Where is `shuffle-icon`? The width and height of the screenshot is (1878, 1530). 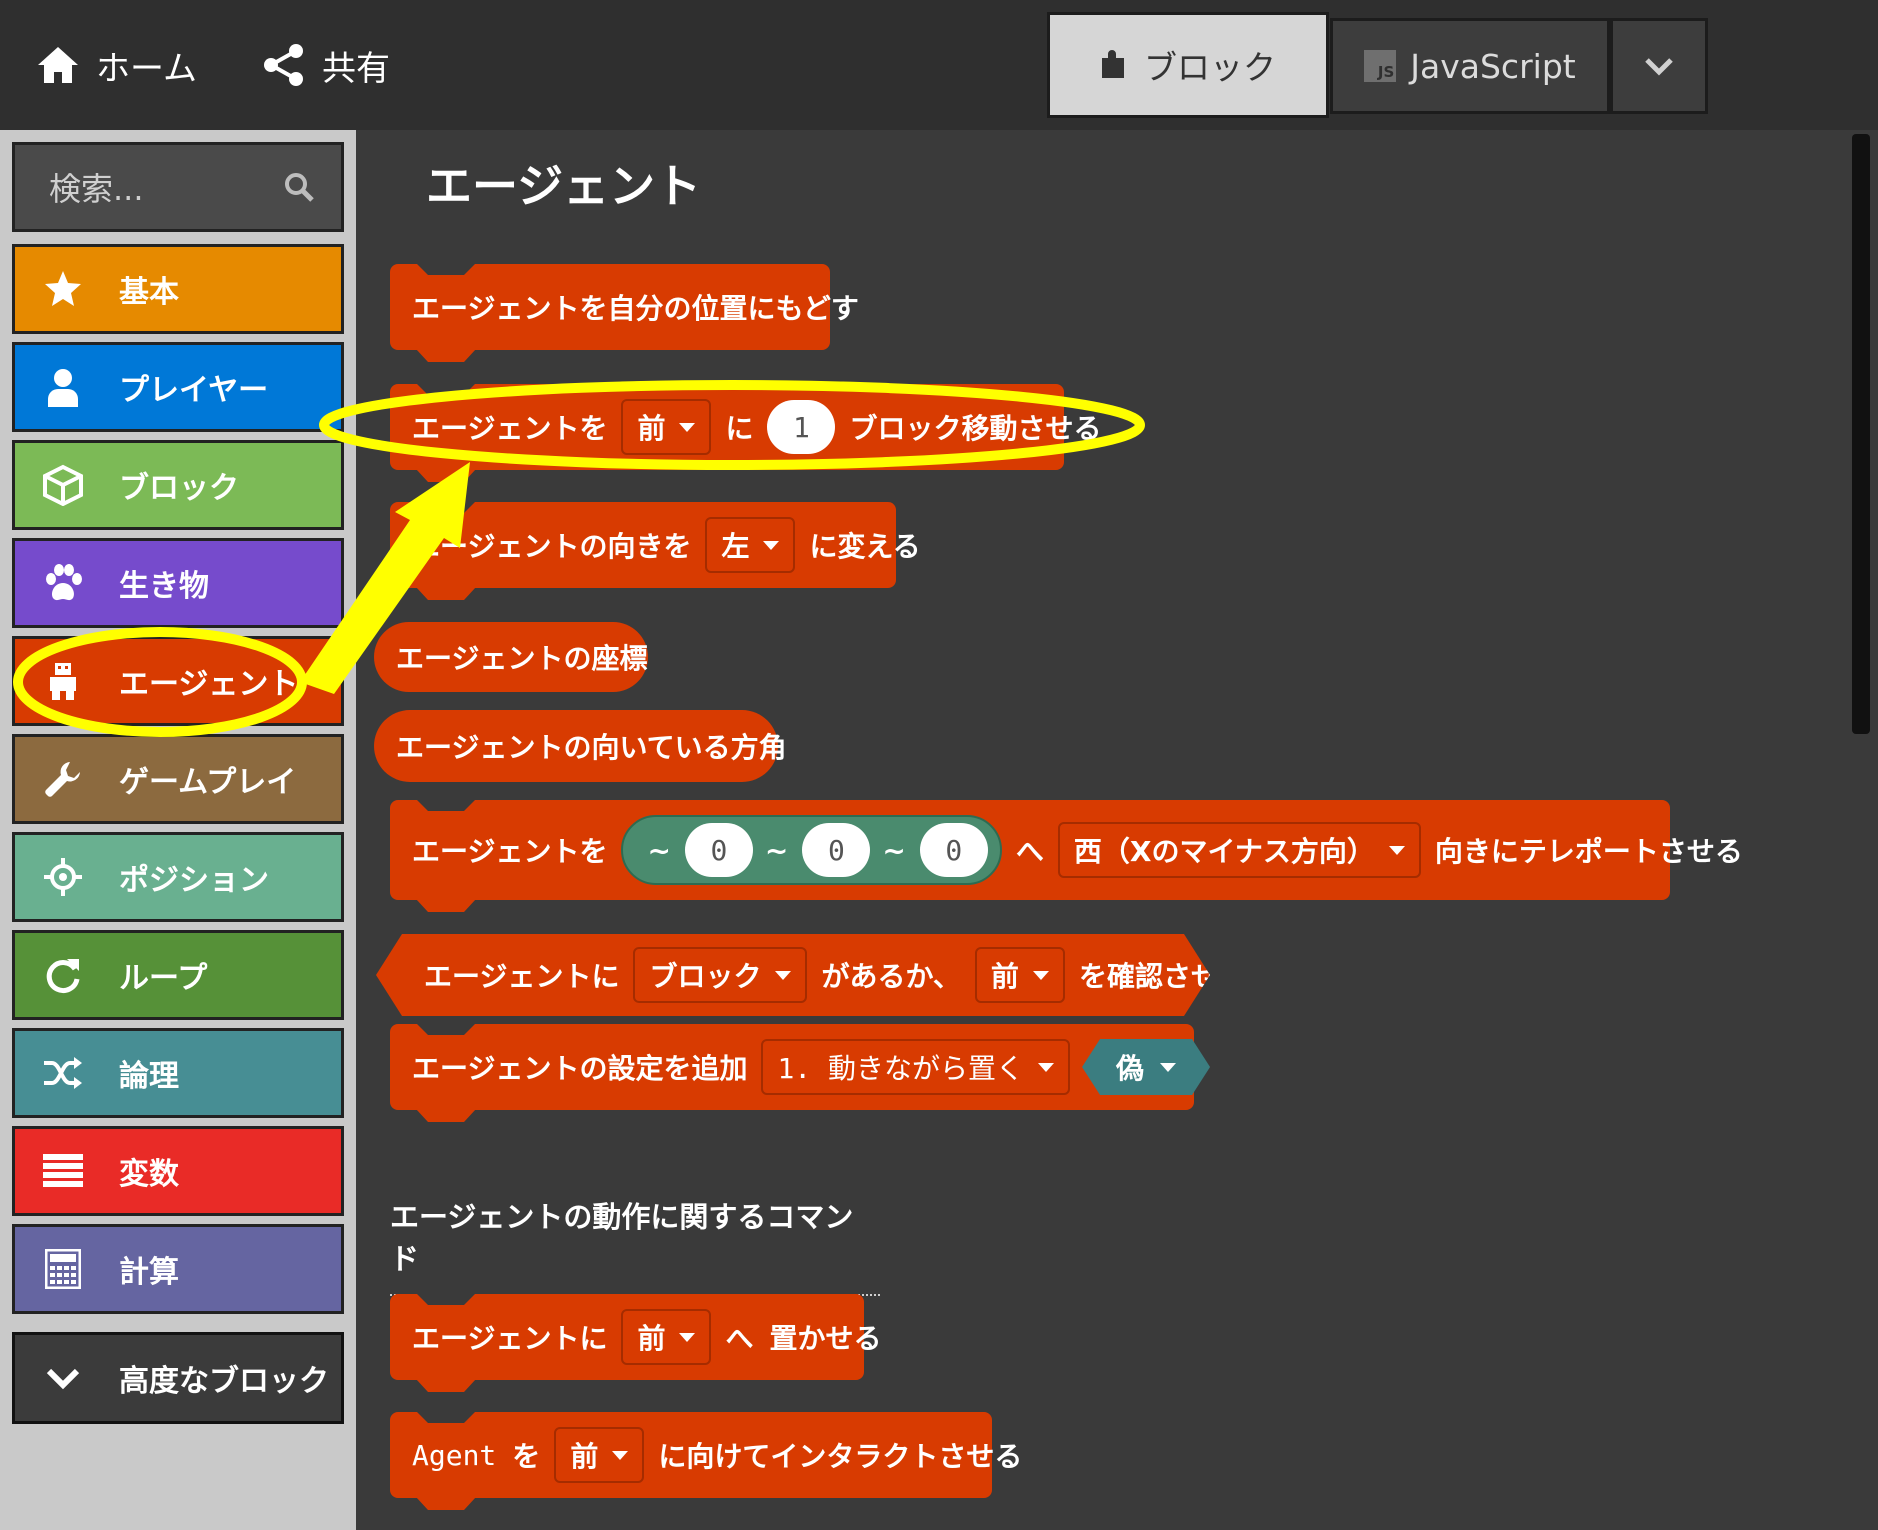 shuffle-icon is located at coordinates (63, 1073).